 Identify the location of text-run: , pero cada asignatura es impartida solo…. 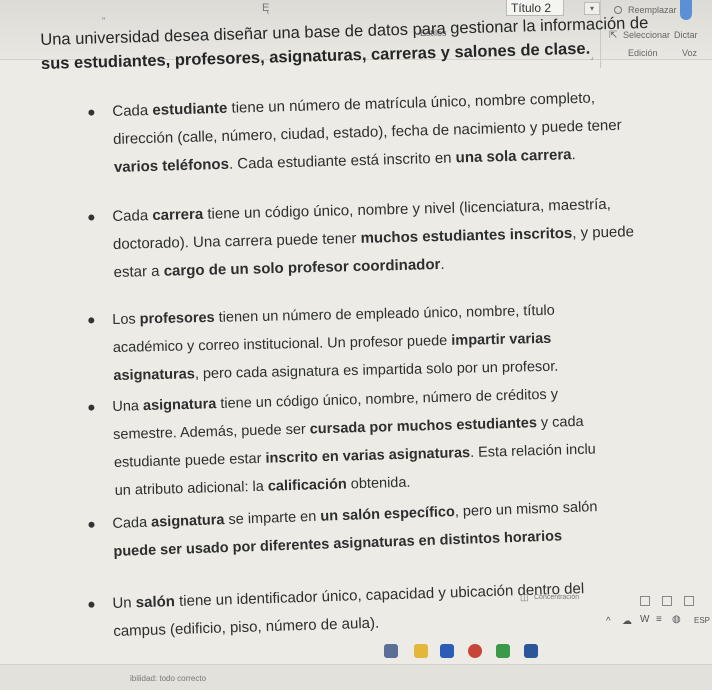
(376, 370).